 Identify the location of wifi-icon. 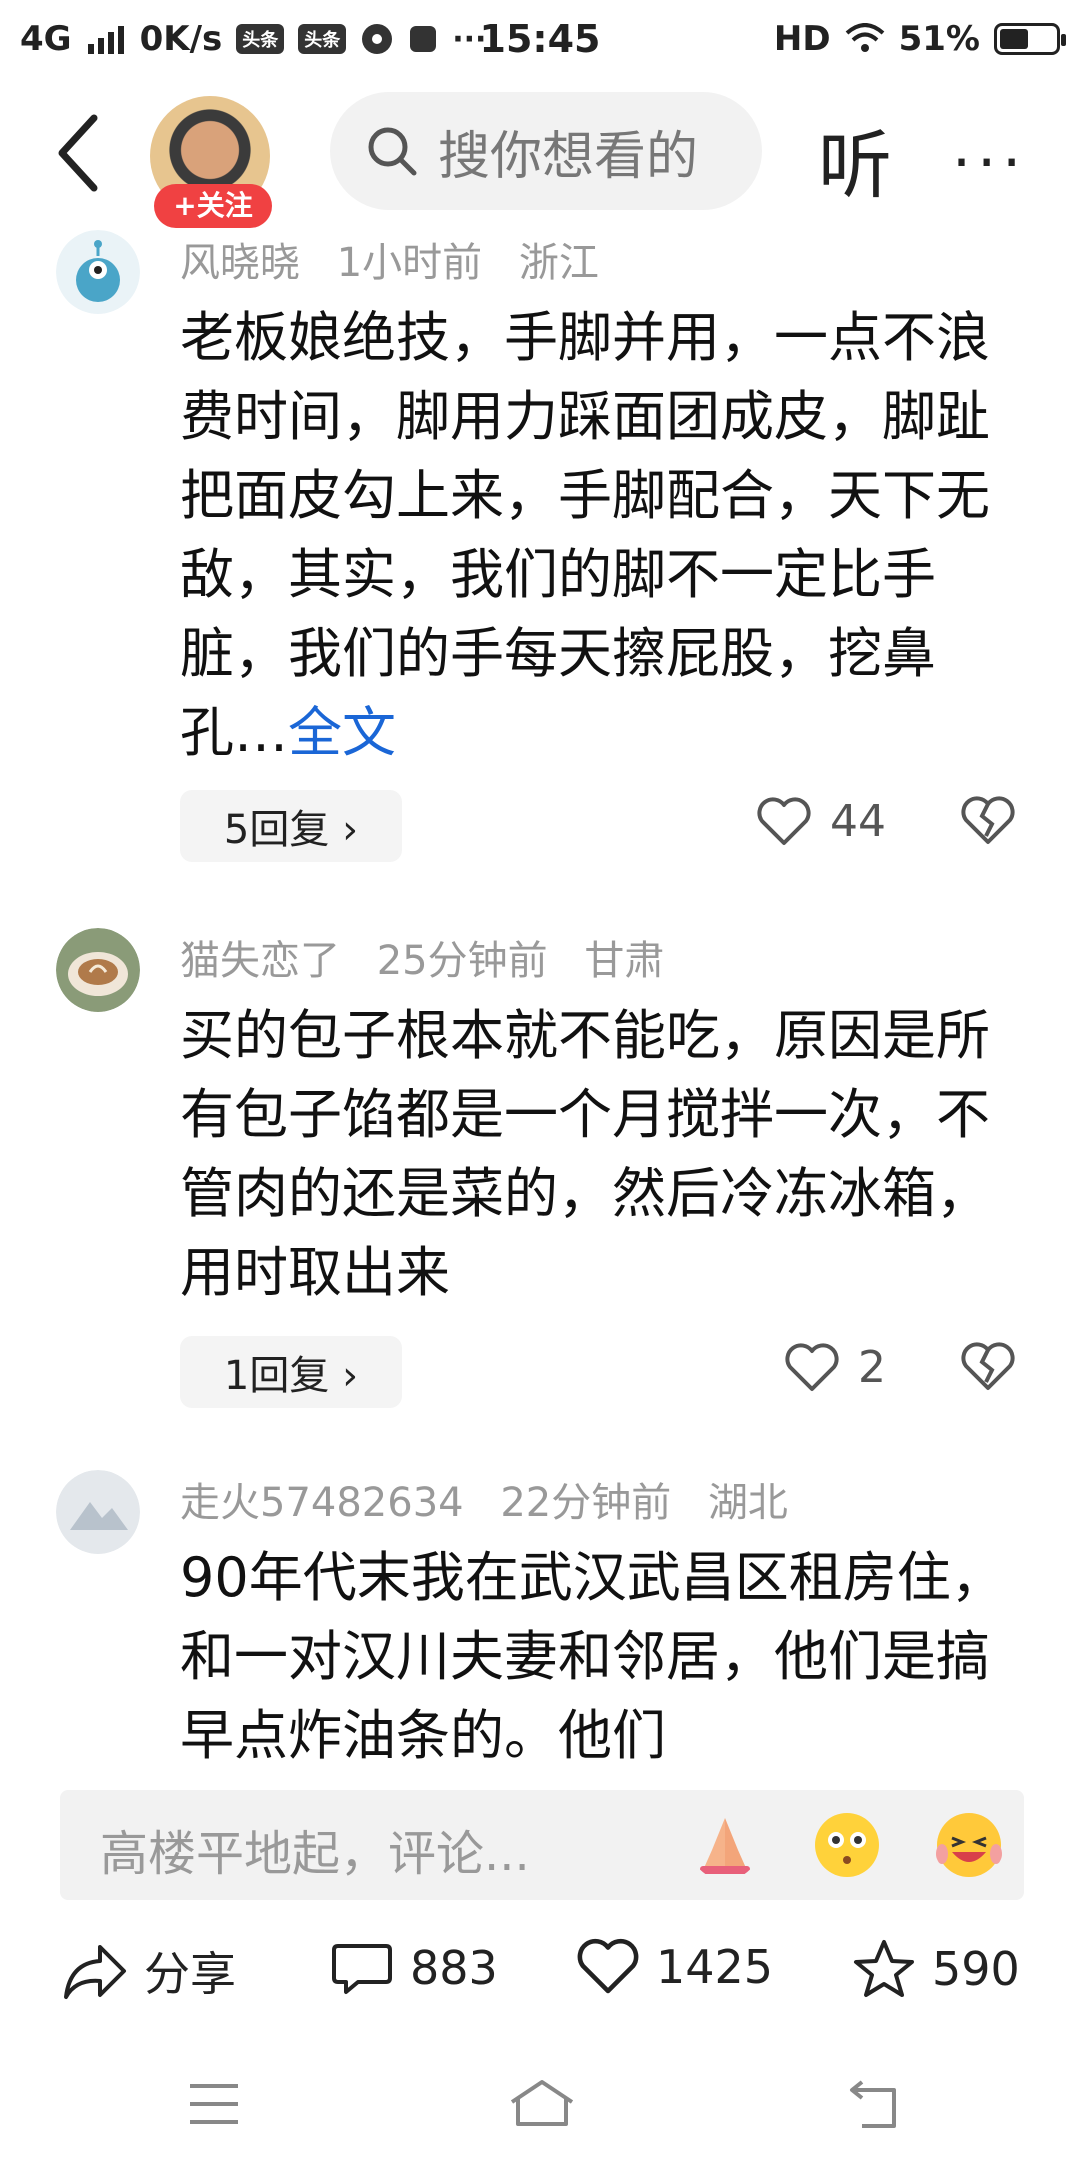
(864, 37).